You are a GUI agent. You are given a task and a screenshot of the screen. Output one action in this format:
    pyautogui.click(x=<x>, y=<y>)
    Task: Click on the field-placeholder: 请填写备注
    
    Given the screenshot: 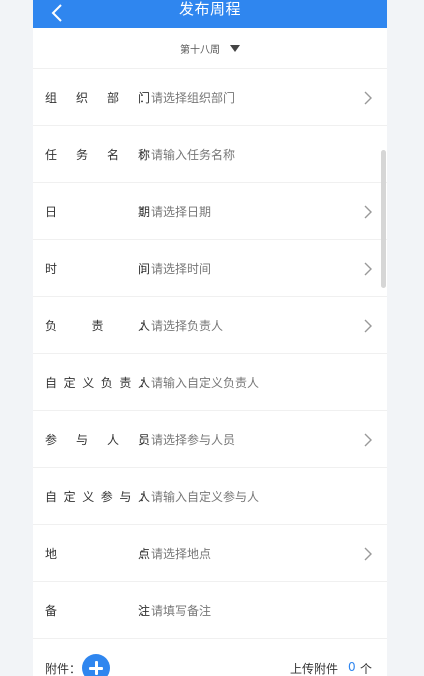 What is the action you would take?
    pyautogui.click(x=181, y=611)
    